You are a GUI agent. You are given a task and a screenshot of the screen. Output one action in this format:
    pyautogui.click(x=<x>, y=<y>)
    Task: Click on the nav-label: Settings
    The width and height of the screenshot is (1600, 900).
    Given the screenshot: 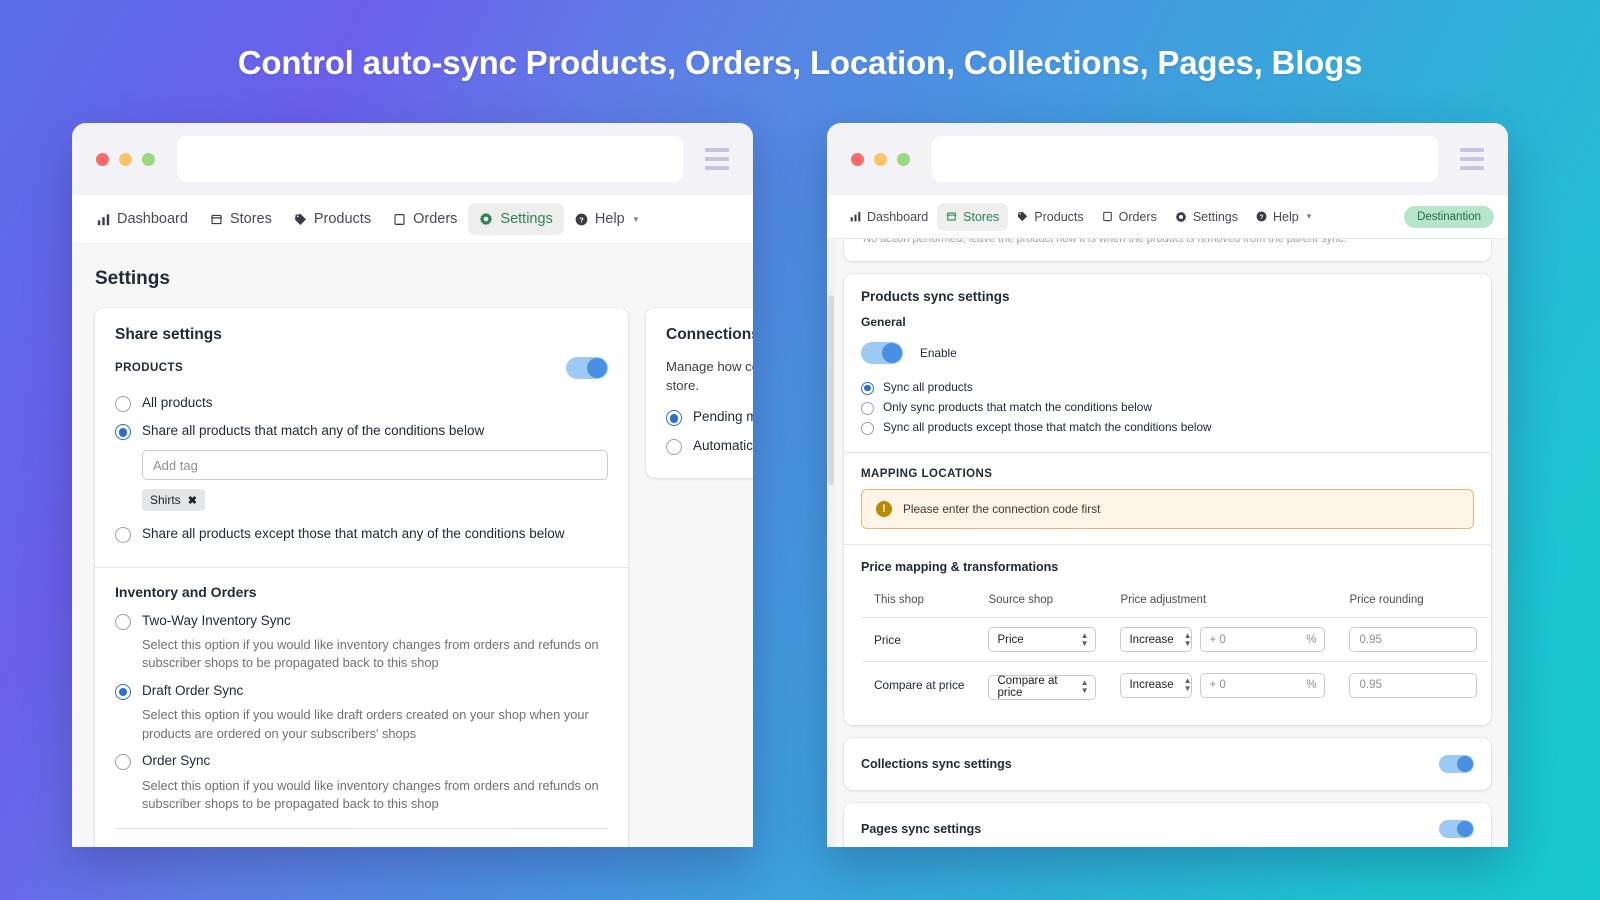 What is the action you would take?
    pyautogui.click(x=526, y=219)
    